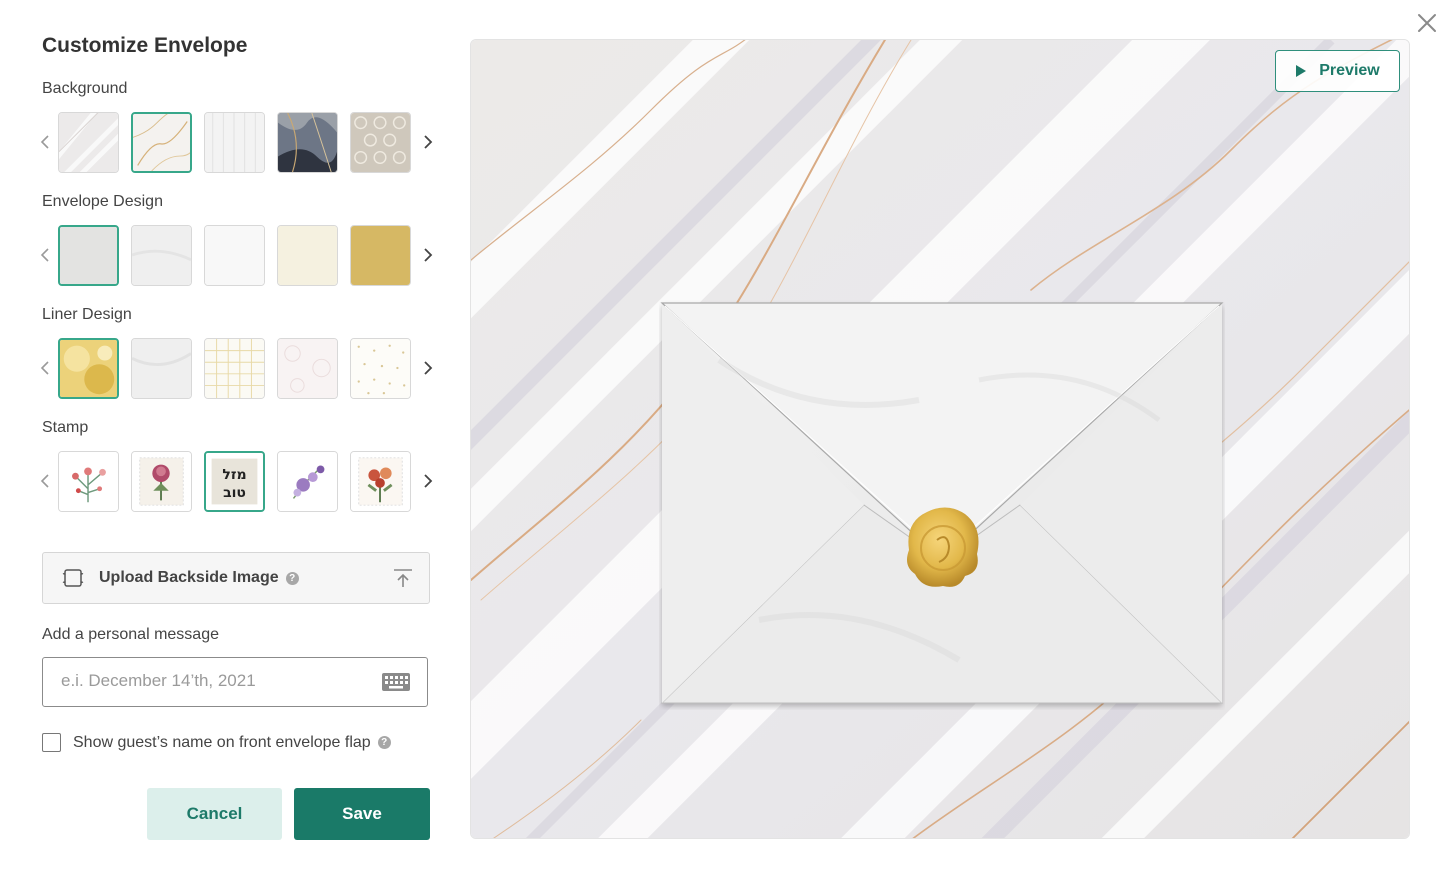  Describe the element at coordinates (161, 255) in the screenshot. I see `envelope-swatch-white-marble` at that location.